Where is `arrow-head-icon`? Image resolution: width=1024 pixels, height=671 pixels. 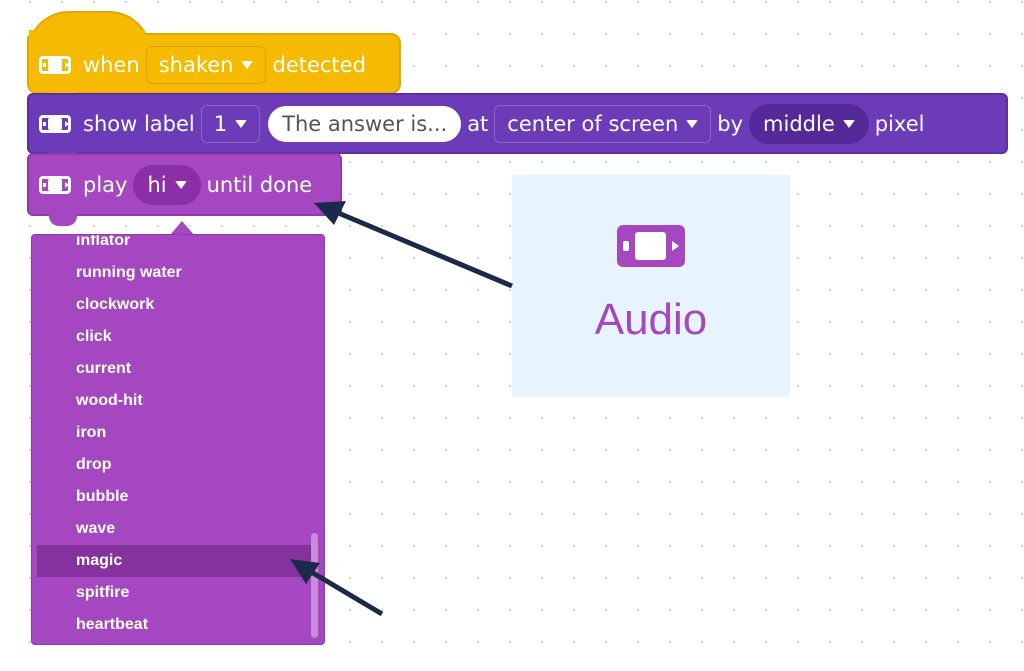 arrow-head-icon is located at coordinates (305, 571).